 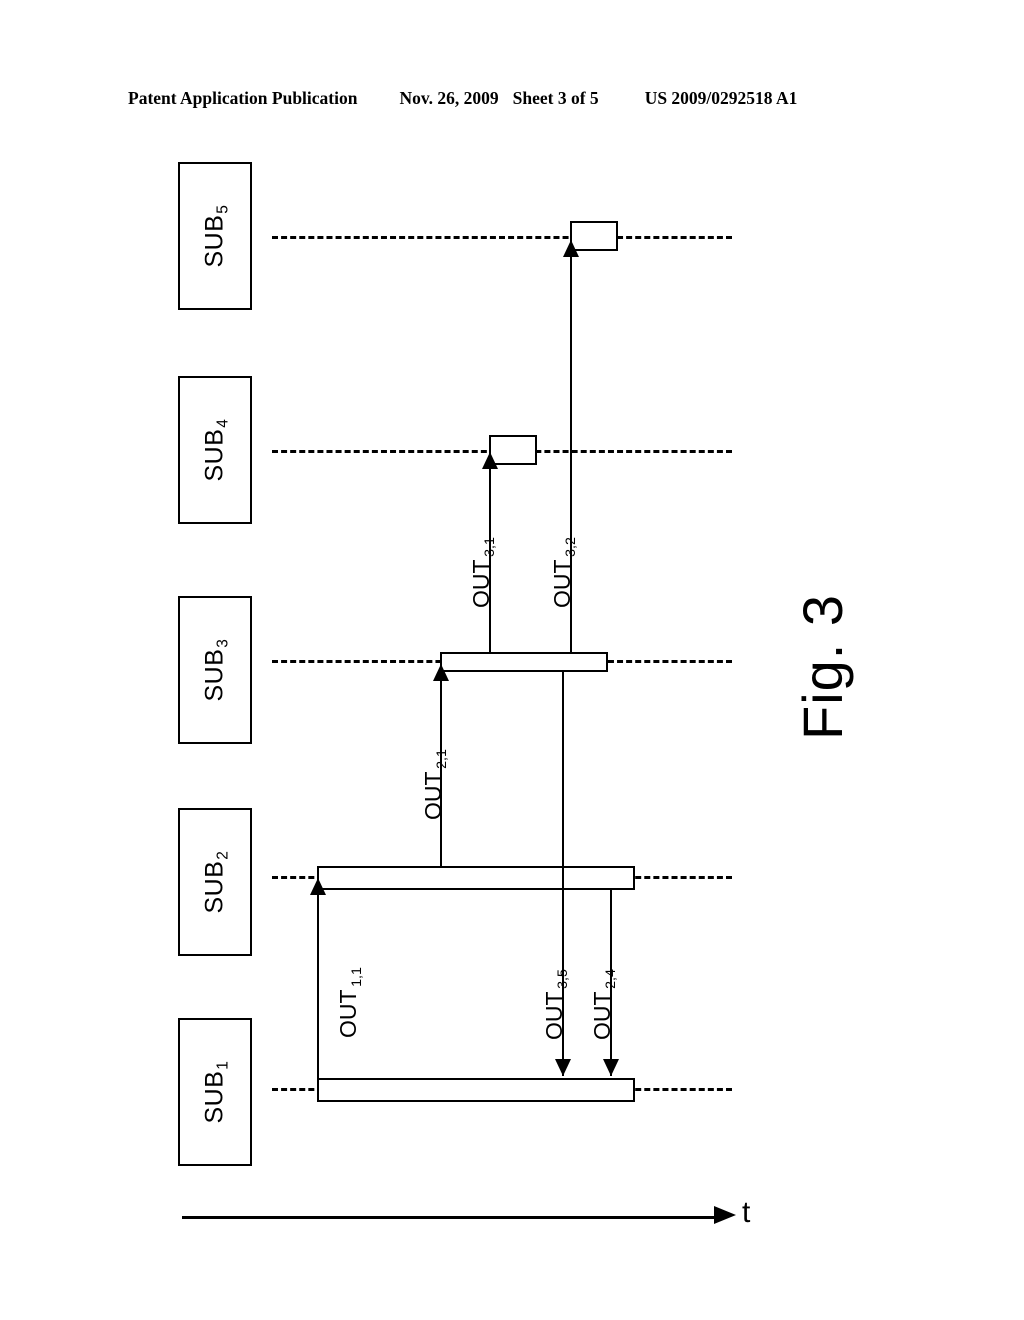 I want to click on actor-box-sub3: SUB3, so click(x=215, y=670).